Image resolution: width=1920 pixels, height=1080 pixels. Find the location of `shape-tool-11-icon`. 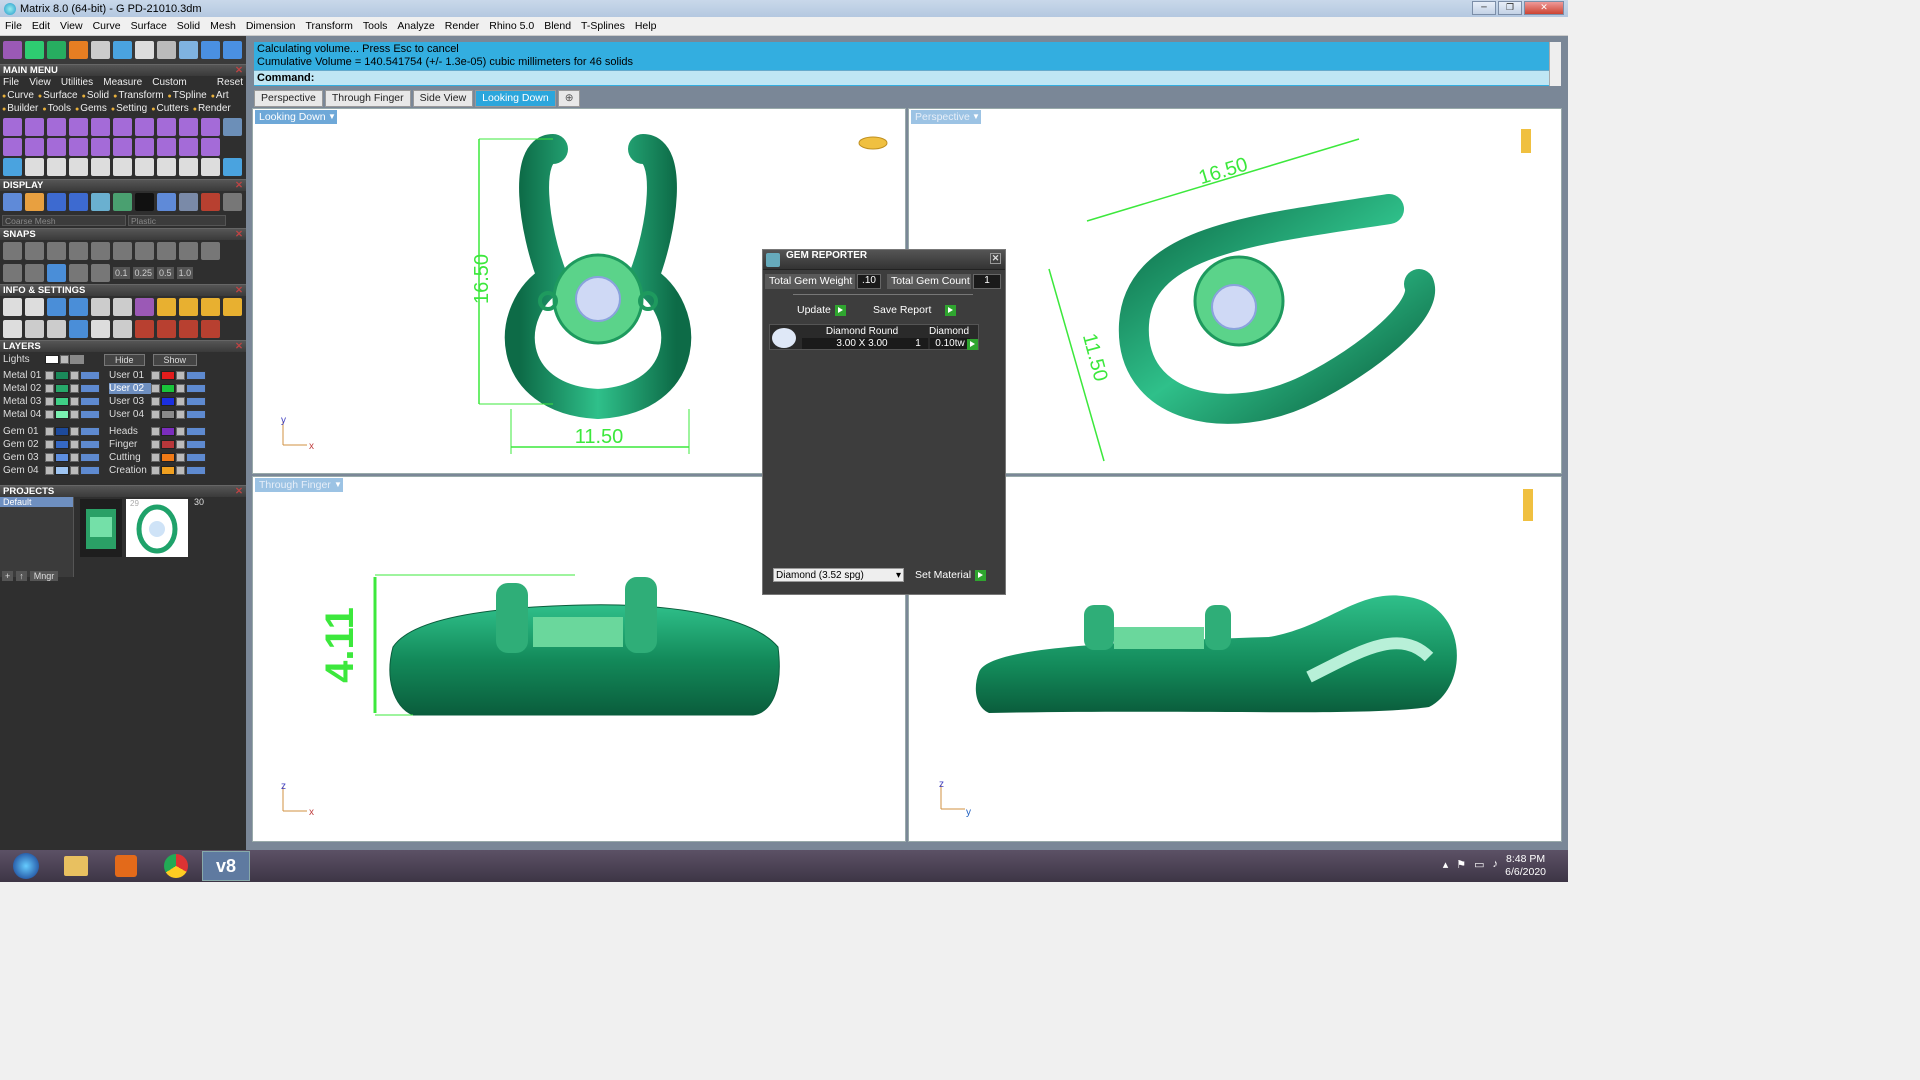

shape-tool-11-icon is located at coordinates (232, 127).